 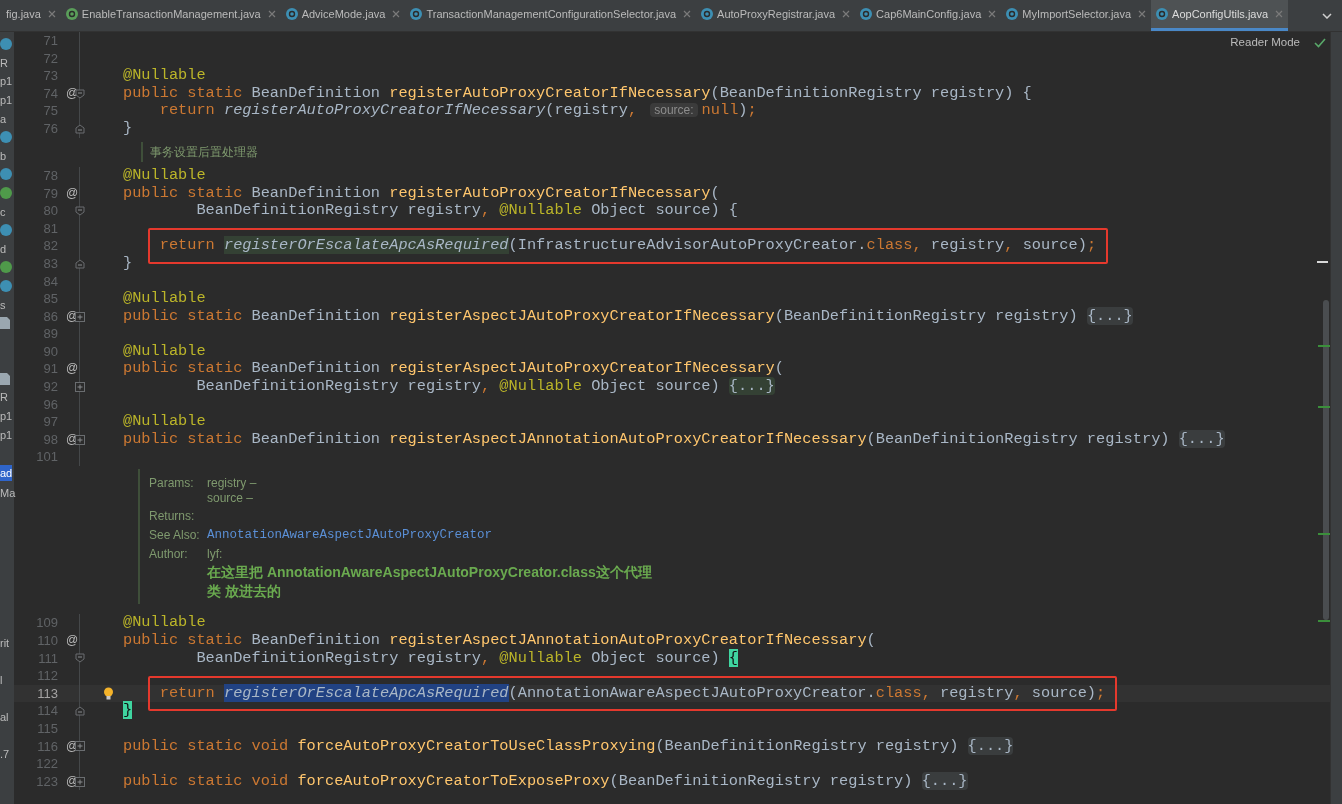 I want to click on method-call: registerOrEscalateApcAsRequired, so click(x=366, y=245).